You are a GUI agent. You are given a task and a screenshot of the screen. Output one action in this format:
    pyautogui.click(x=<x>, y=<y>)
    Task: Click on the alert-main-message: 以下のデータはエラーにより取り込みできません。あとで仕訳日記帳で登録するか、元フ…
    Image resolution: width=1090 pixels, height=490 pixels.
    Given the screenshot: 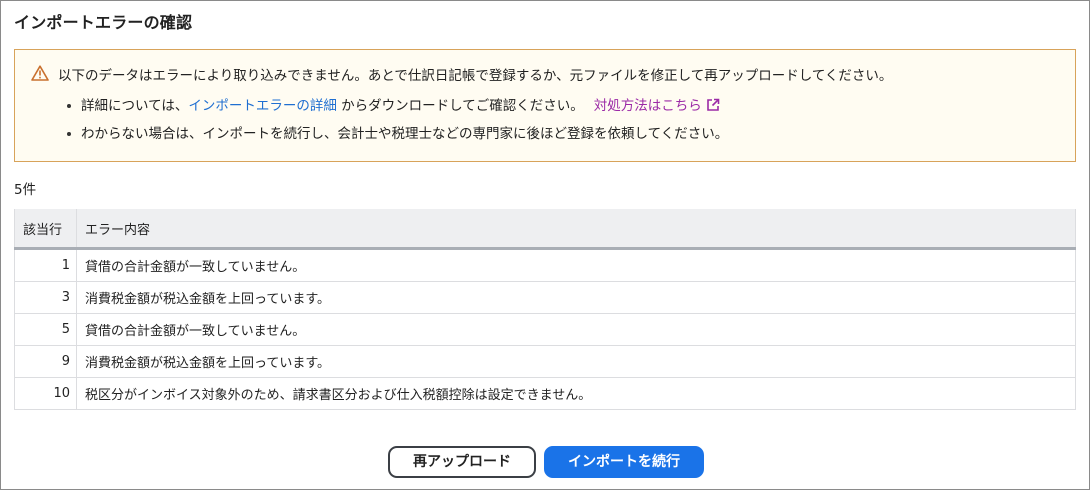 What is the action you would take?
    pyautogui.click(x=475, y=76)
    